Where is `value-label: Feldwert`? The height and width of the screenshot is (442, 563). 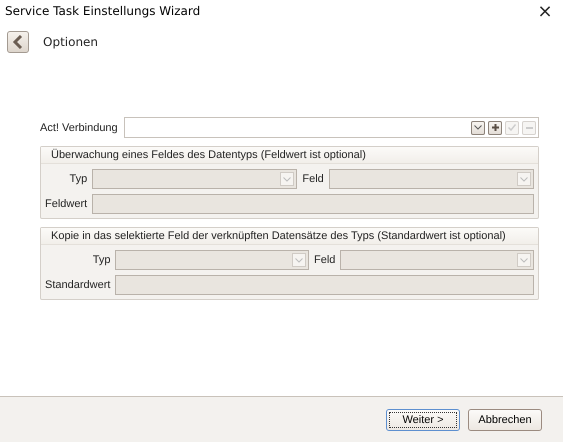 value-label: Feldwert is located at coordinates (66, 204).